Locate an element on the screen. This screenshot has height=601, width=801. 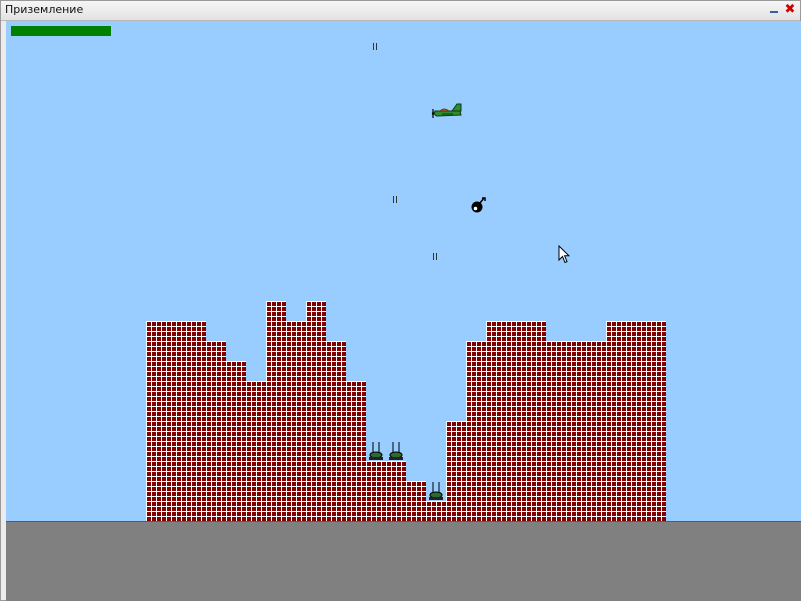
window-title: Приземление is located at coordinates (44, 9).